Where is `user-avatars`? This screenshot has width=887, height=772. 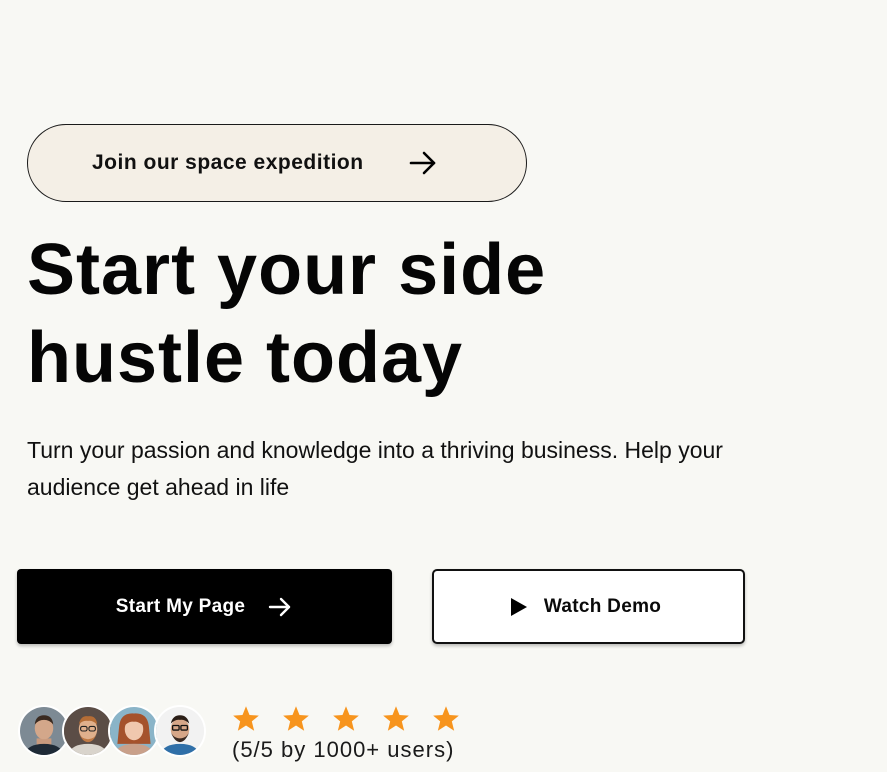 user-avatars is located at coordinates (113, 731).